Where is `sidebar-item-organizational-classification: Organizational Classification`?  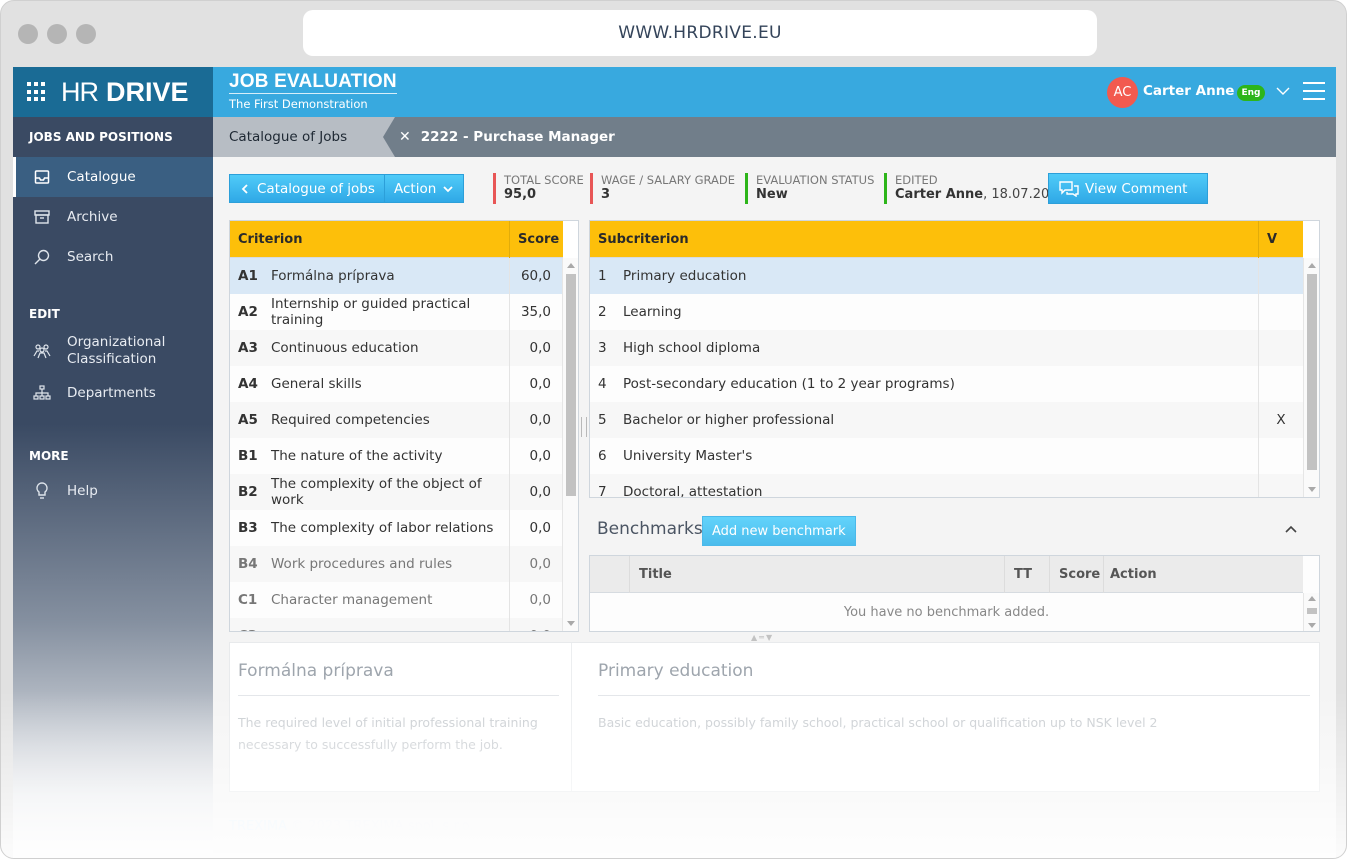
sidebar-item-organizational-classification: Organizational Classification is located at coordinates (113, 351).